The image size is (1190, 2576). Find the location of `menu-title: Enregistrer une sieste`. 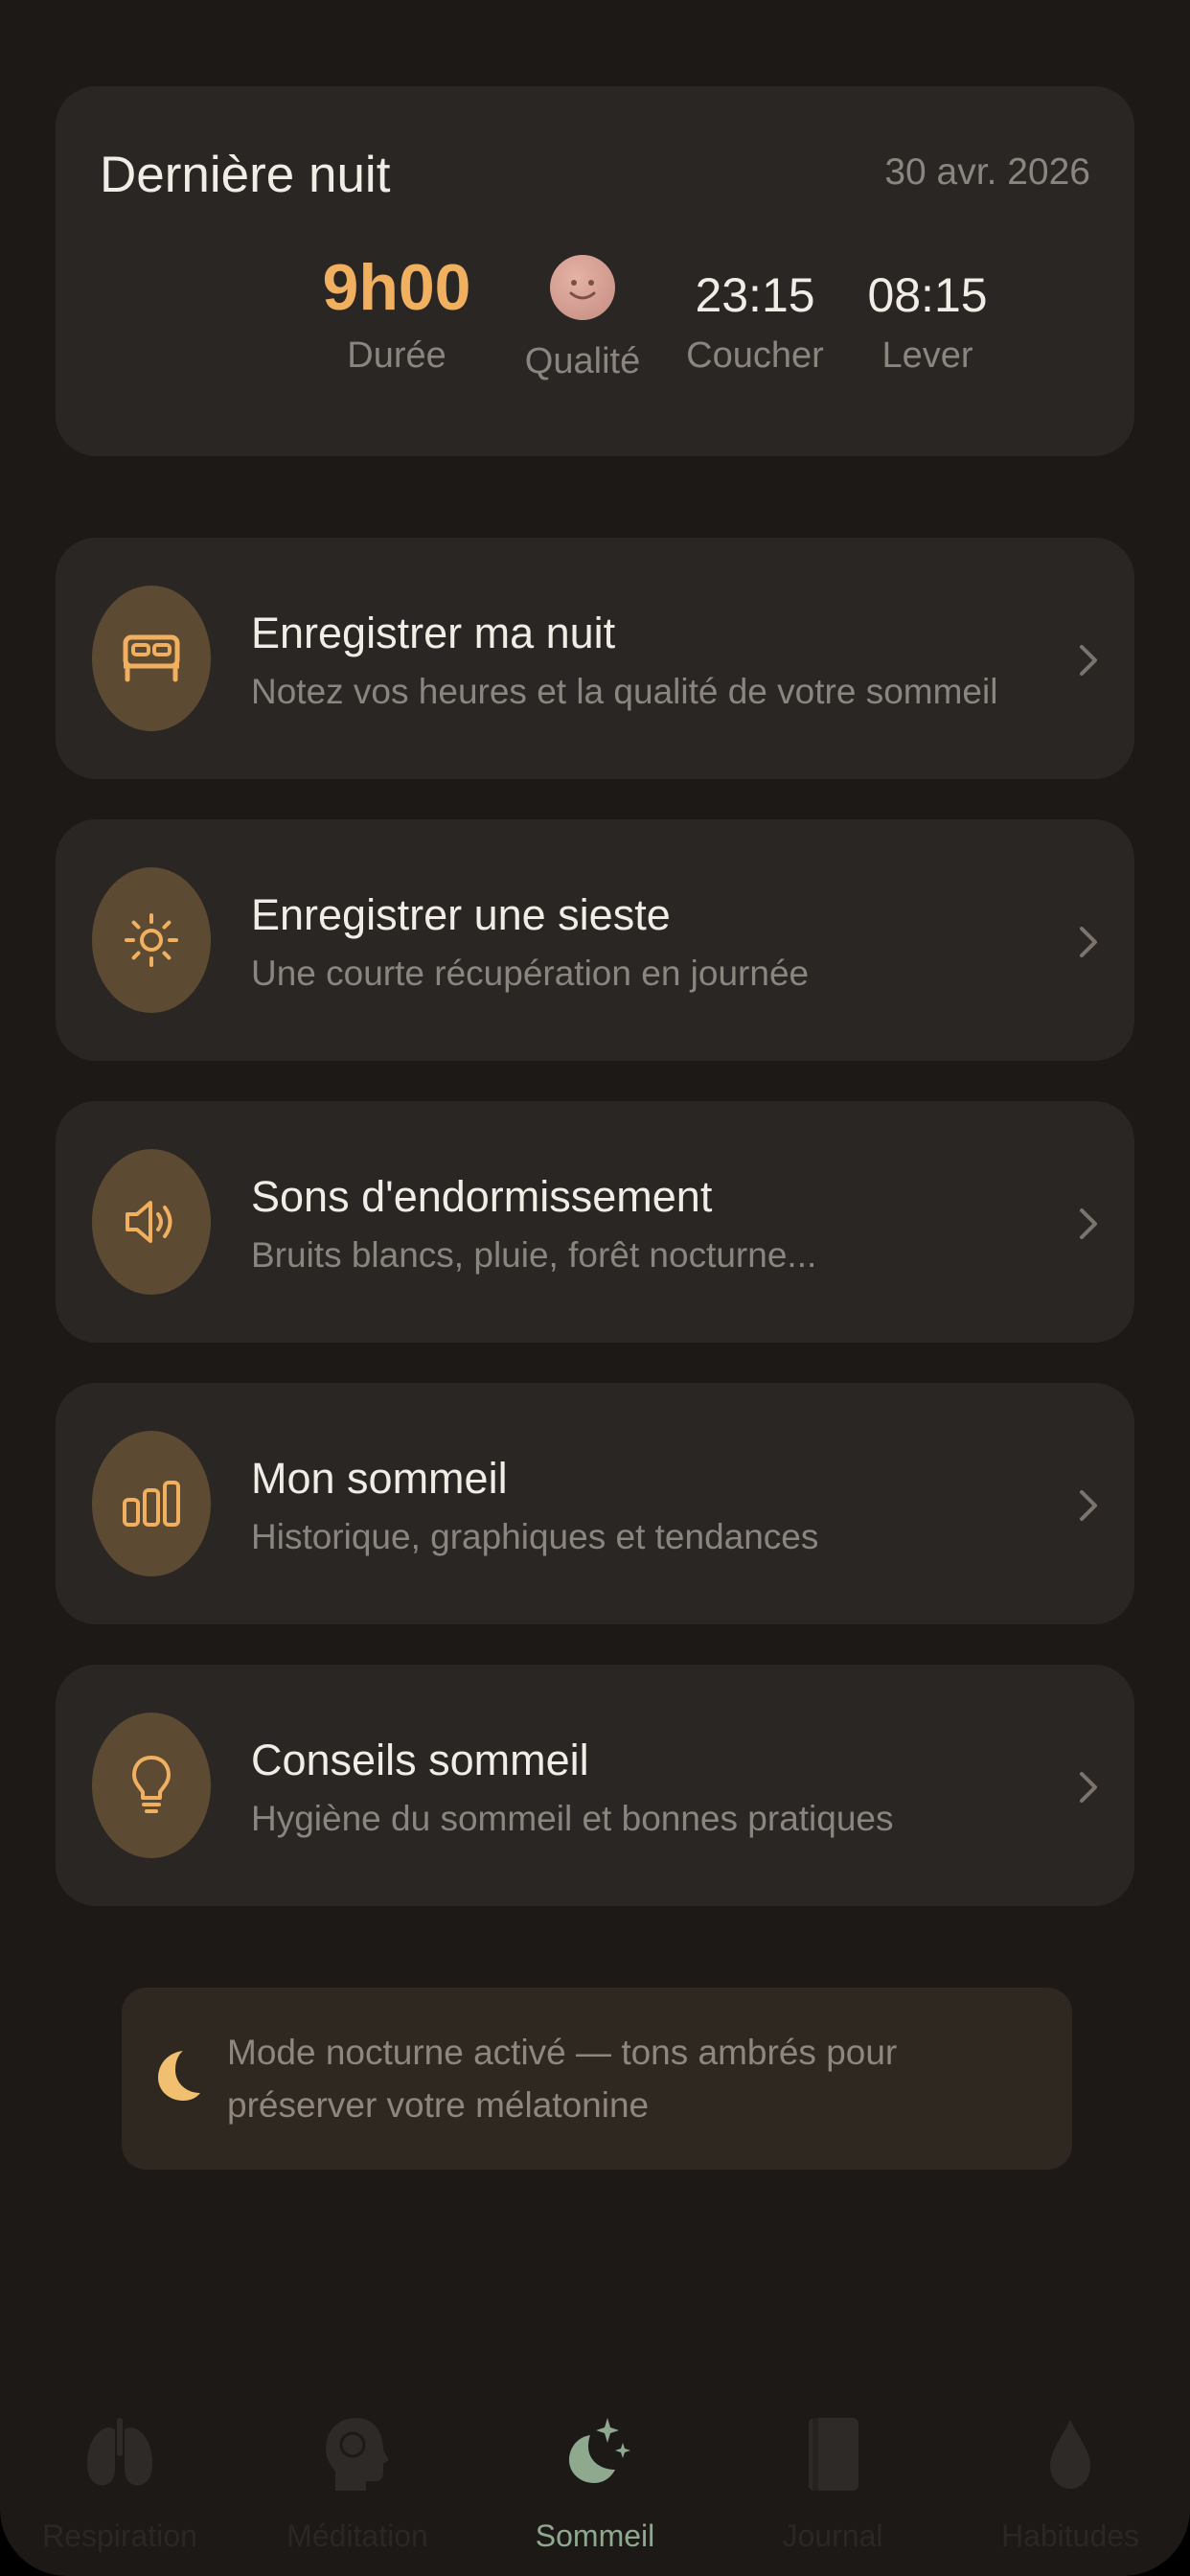

menu-title: Enregistrer une sieste is located at coordinates (461, 914).